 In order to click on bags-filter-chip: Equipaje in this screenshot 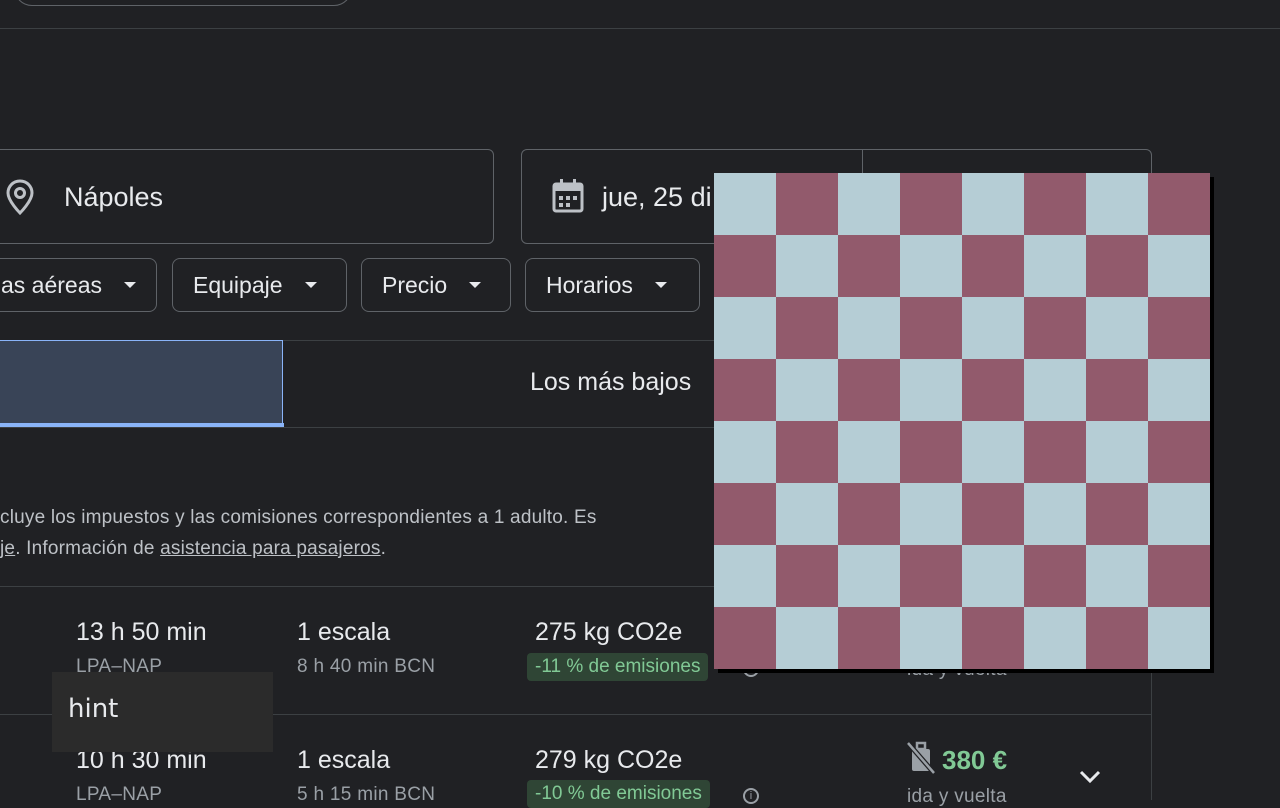, I will do `click(259, 285)`.